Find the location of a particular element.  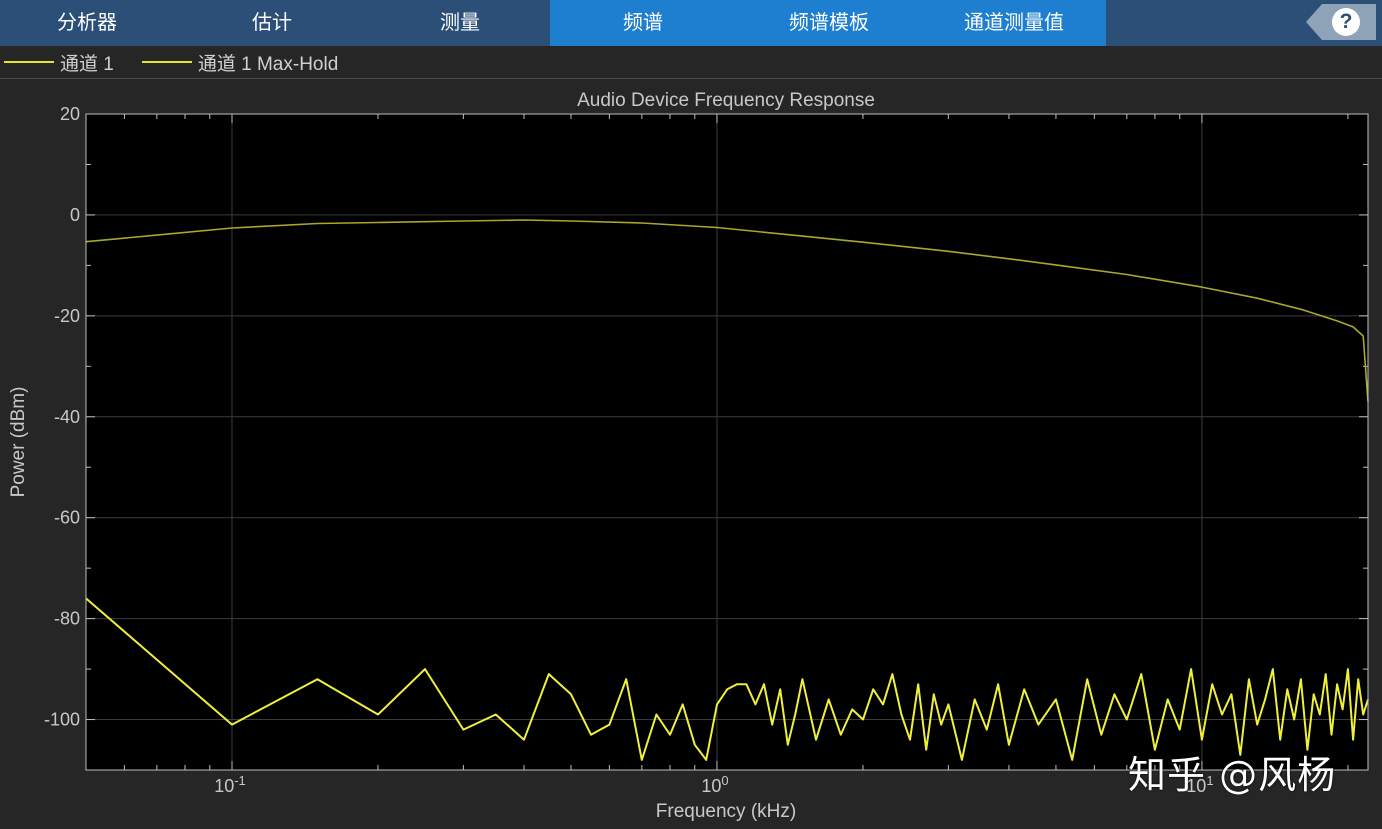

help-button: ? is located at coordinates (1341, 23).